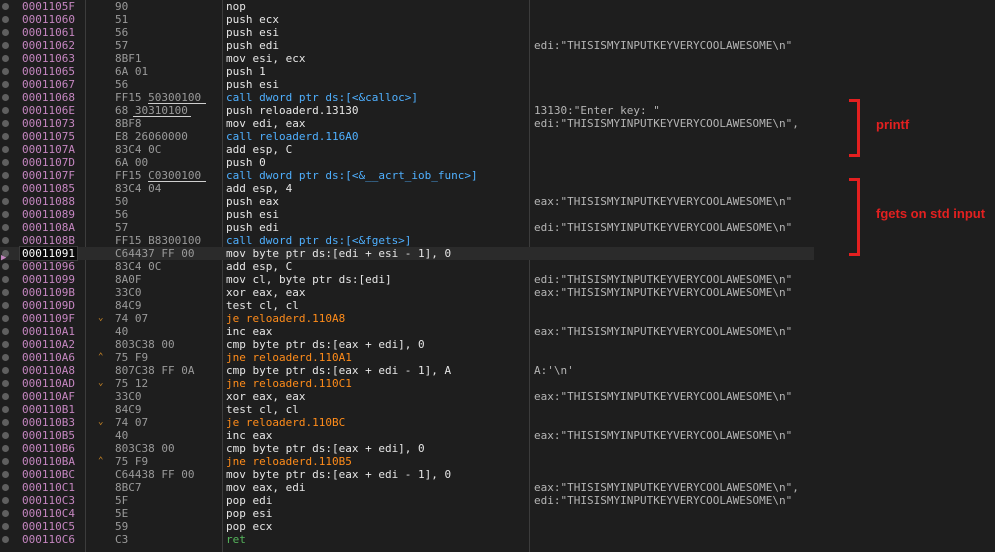 This screenshot has width=995, height=552. What do you see at coordinates (663, 435) in the screenshot?
I see `comment: eax:"THISISMYINPUTKEYVERYCOOLAWESOME\n"` at bounding box center [663, 435].